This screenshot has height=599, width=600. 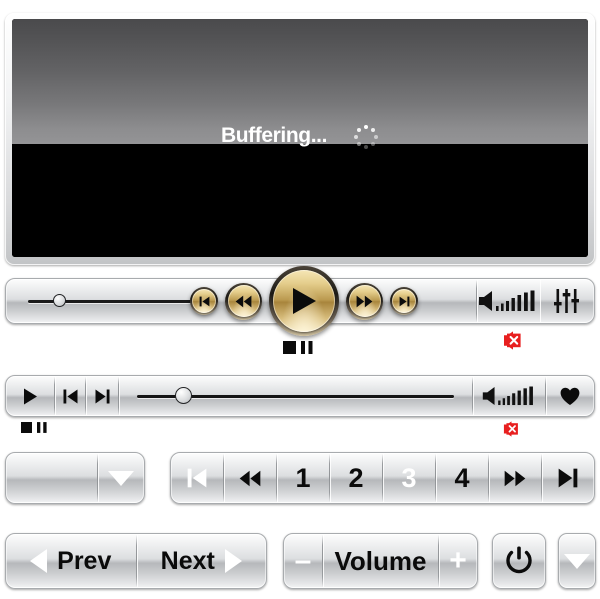 What do you see at coordinates (462, 478) in the screenshot?
I see `pager-page-4: 4` at bounding box center [462, 478].